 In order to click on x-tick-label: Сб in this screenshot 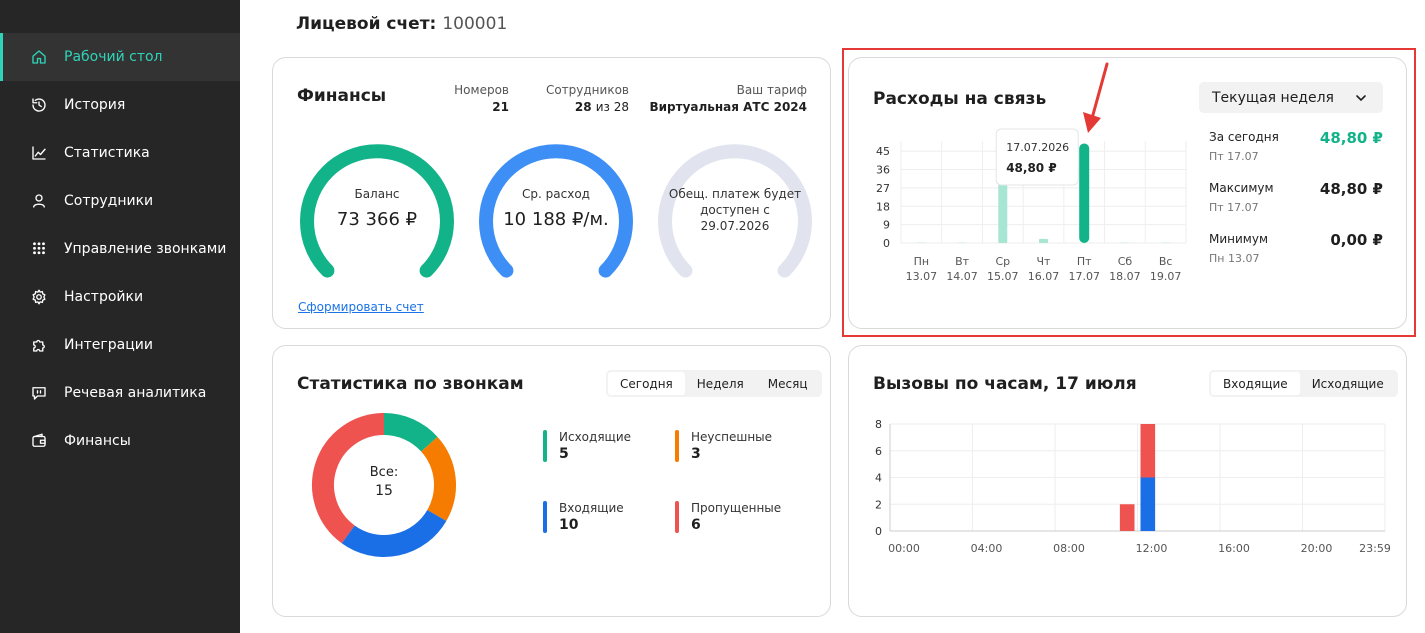, I will do `click(1125, 261)`.